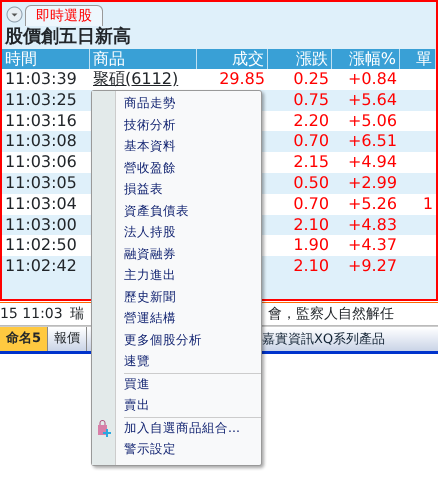 Image resolution: width=438 pixels, height=481 pixels. What do you see at coordinates (311, 244) in the screenshot?
I see `table-cell: 1.90` at bounding box center [311, 244].